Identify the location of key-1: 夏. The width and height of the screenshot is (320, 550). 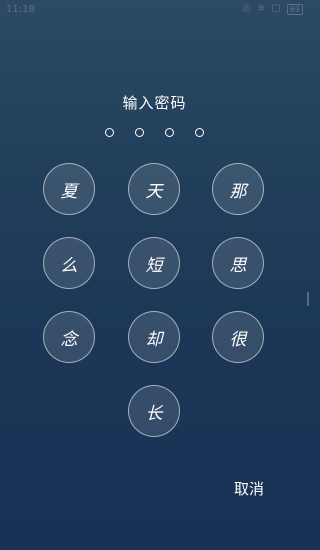
(69, 189).